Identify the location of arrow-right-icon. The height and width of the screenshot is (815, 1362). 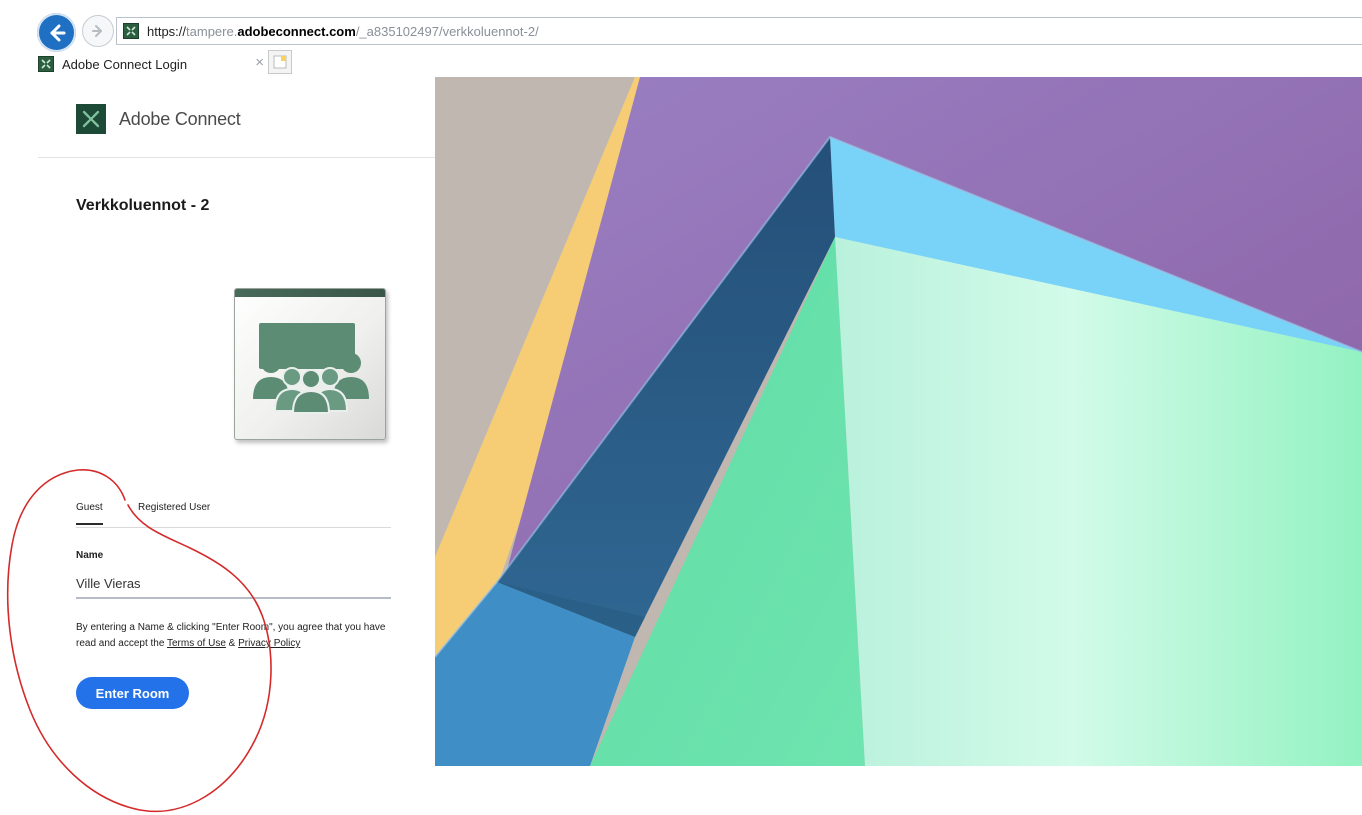
(97, 31).